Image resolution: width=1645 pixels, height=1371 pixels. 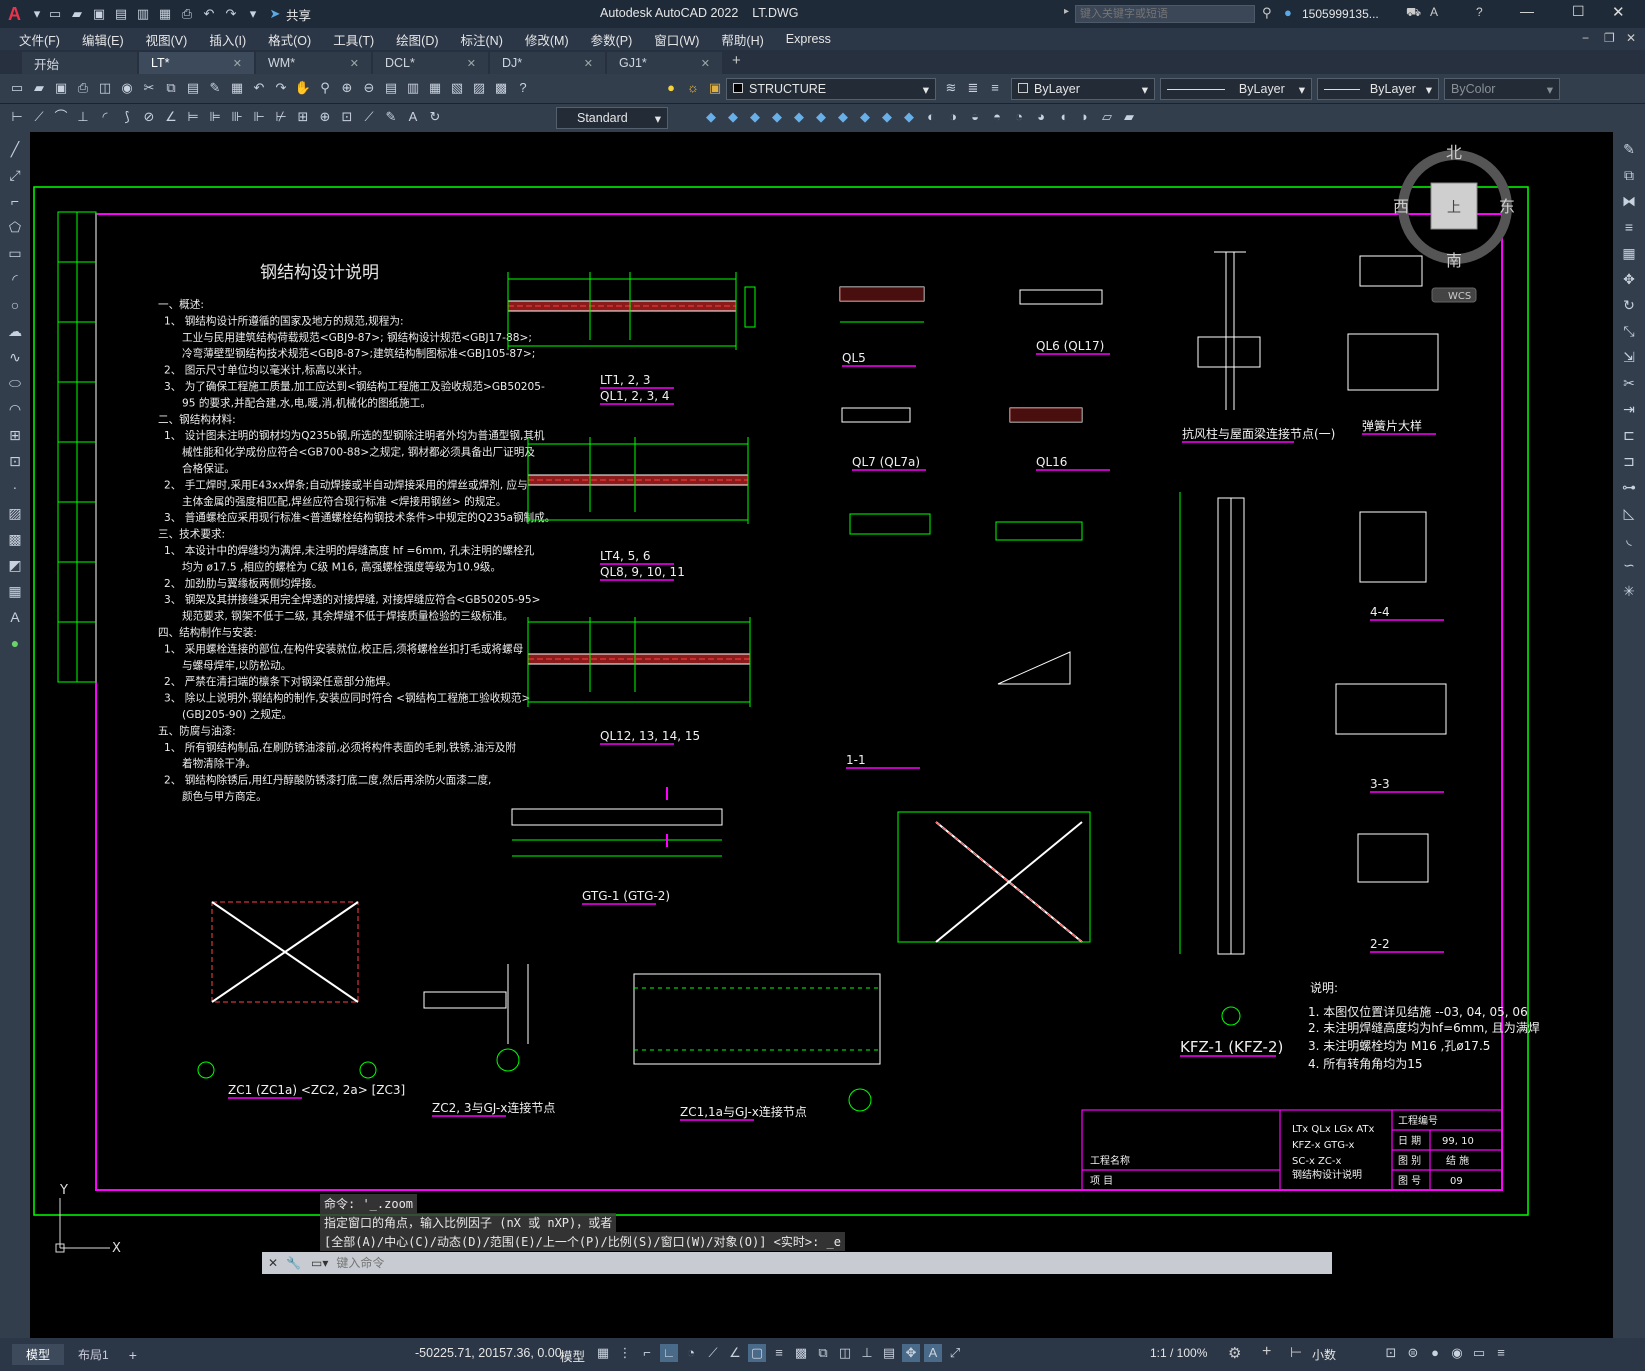 I want to click on view-right-icon: ◆, so click(x=777, y=117).